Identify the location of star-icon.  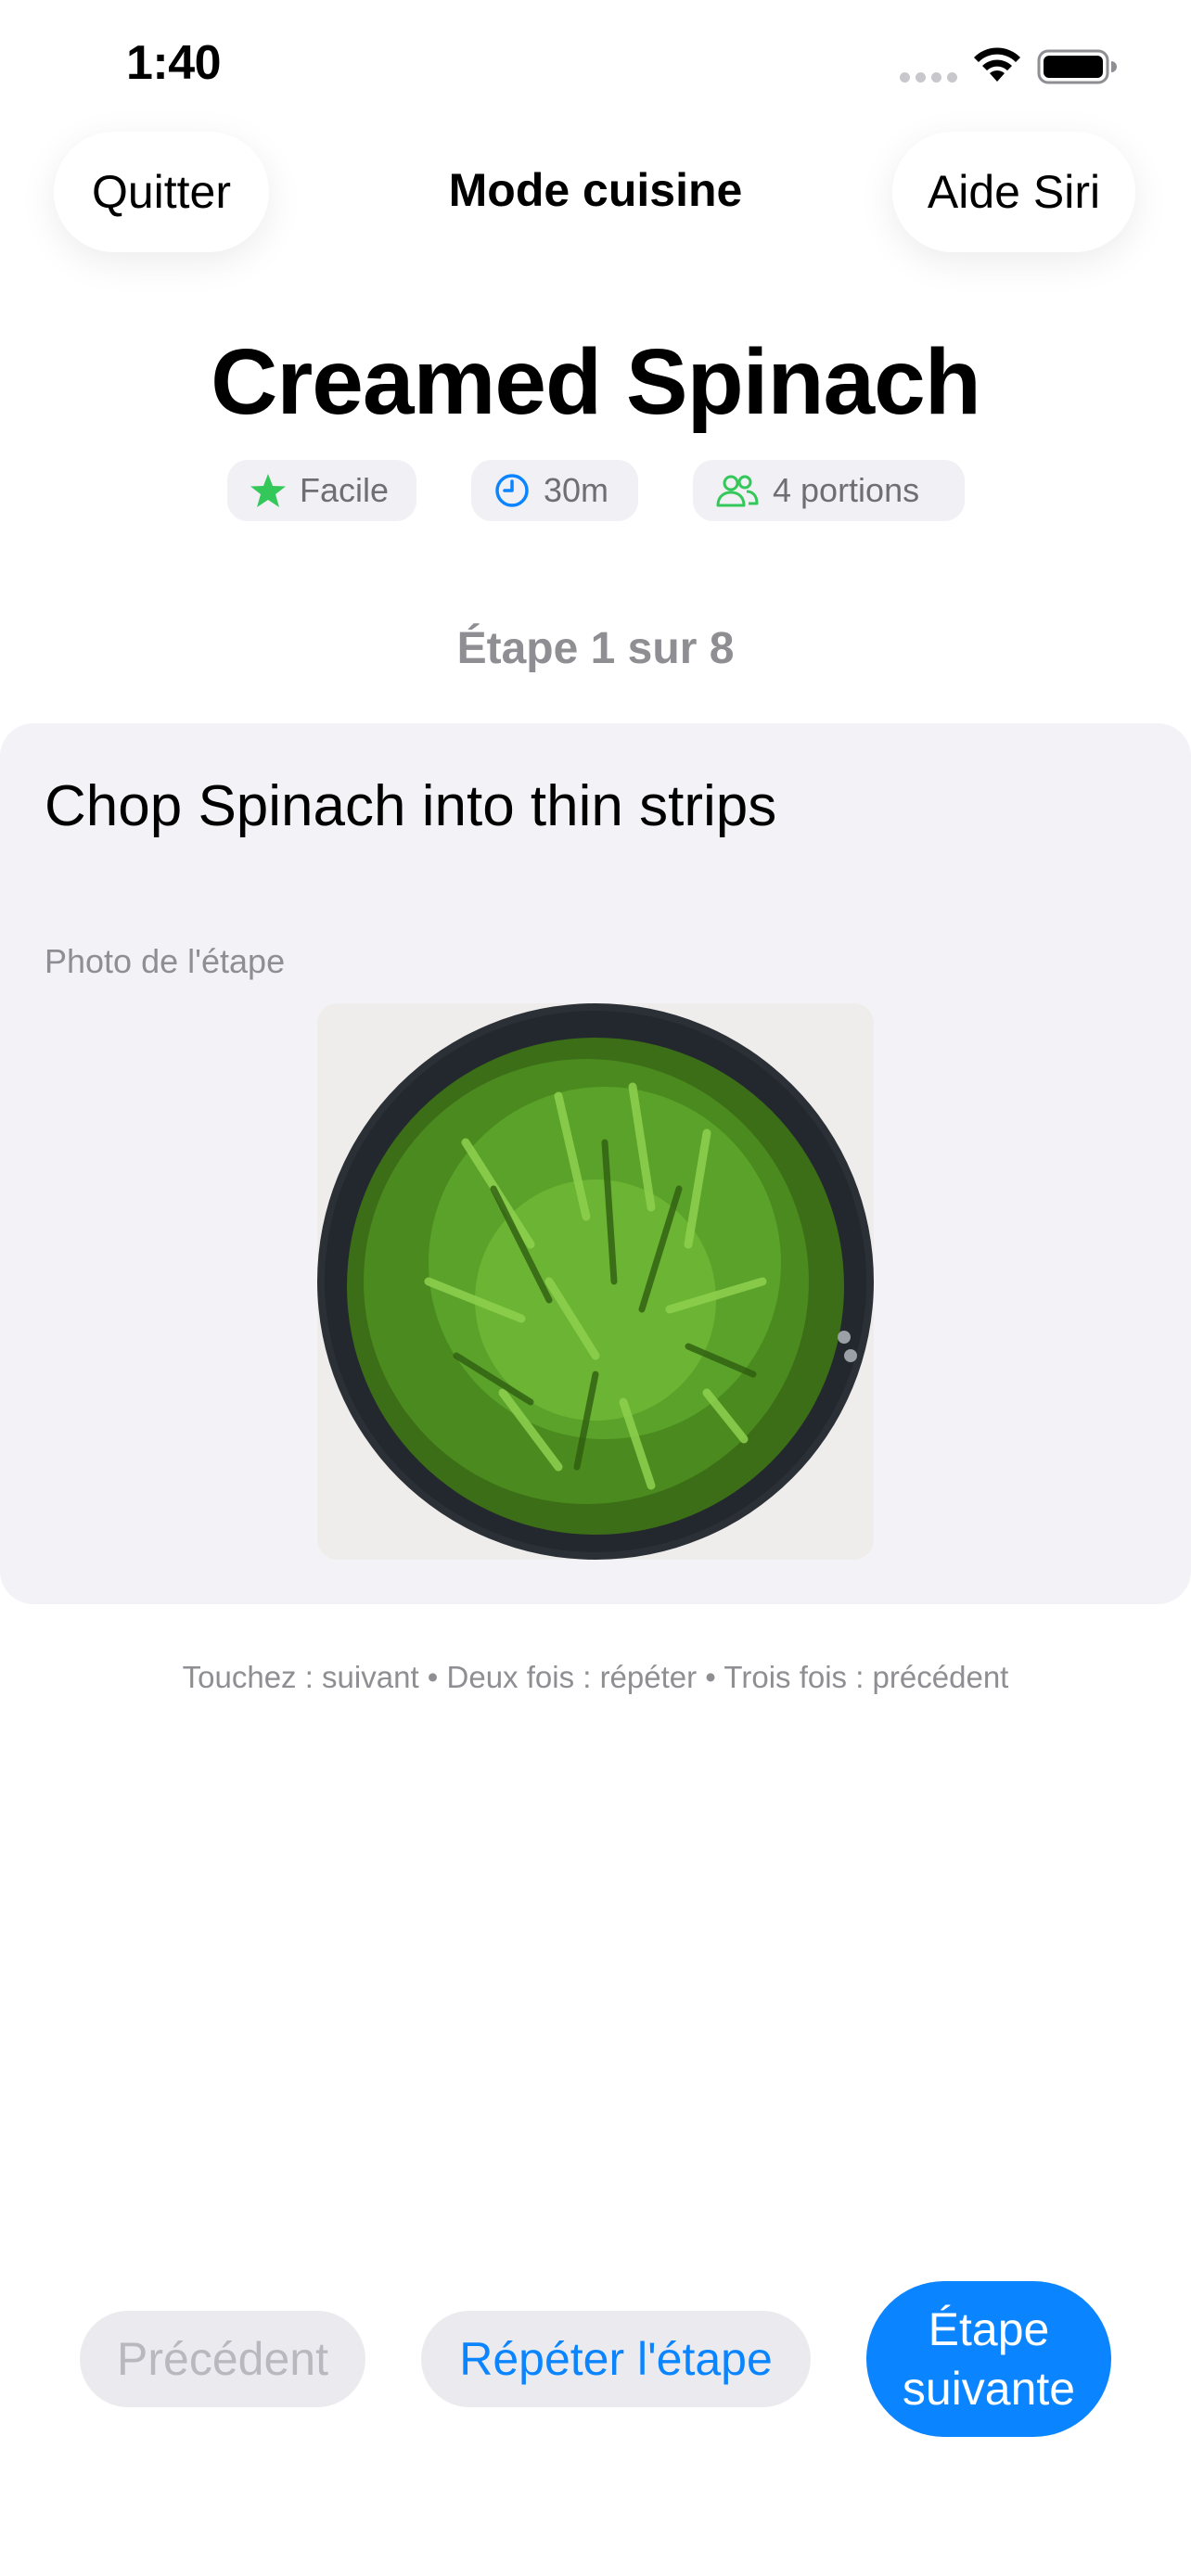
(268, 491).